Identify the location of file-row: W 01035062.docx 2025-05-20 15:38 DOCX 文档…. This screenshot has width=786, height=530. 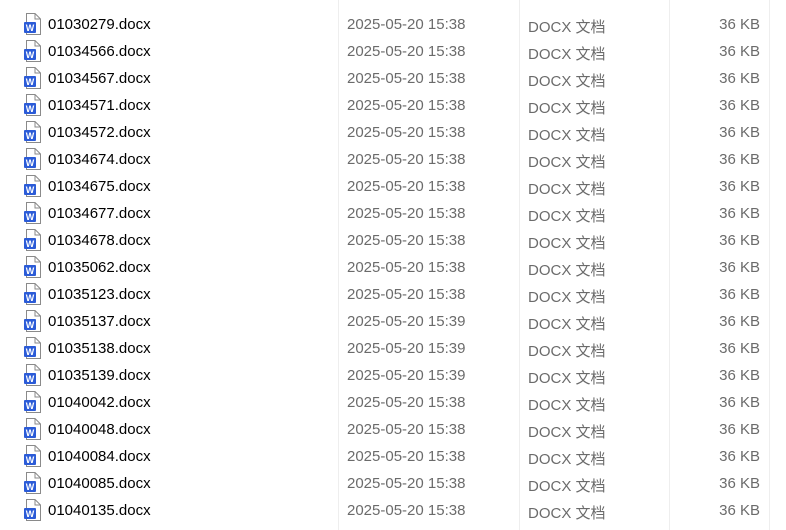
(393, 268).